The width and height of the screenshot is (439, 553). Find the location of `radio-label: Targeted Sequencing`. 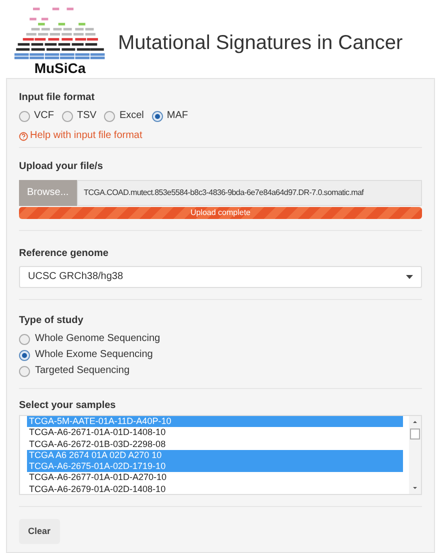

radio-label: Targeted Sequencing is located at coordinates (82, 371).